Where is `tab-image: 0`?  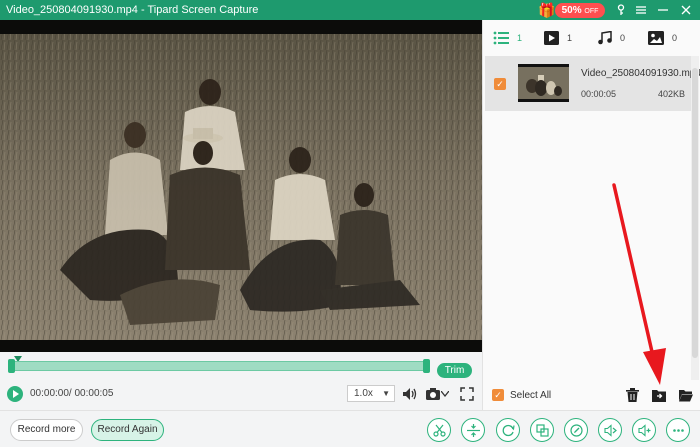
tab-image: 0 is located at coordinates (662, 38).